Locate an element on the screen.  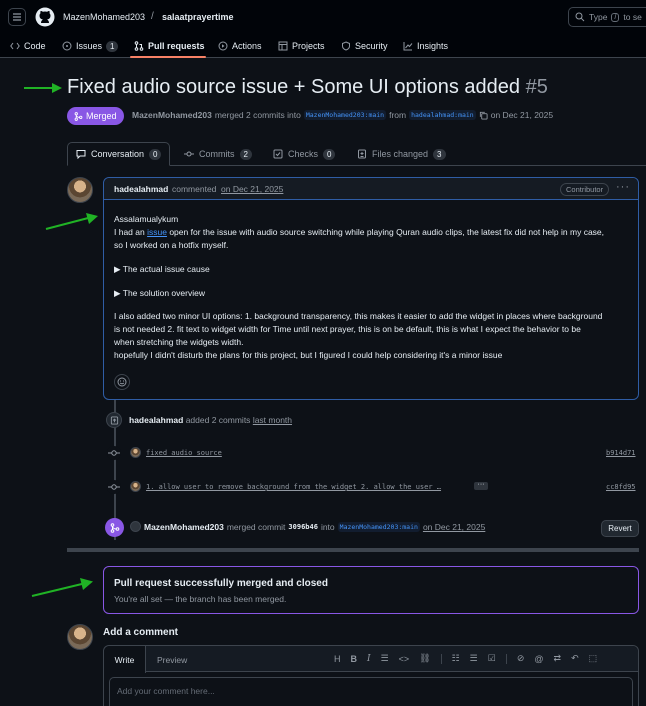
hamburger-icon is located at coordinates (17, 17).